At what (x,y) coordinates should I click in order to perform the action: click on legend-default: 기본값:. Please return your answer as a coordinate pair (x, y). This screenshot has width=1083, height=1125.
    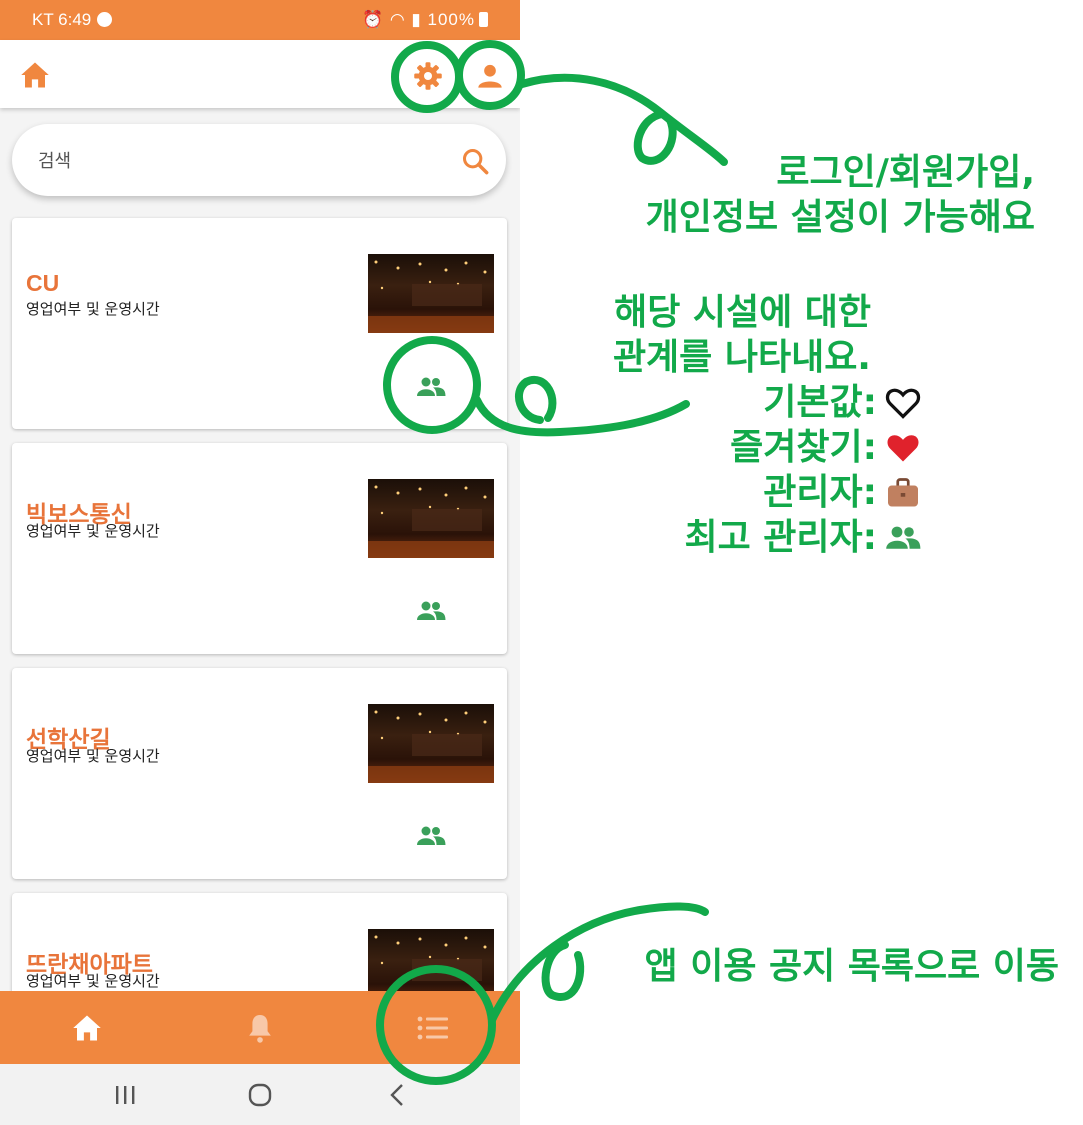
    Looking at the image, I should click on (802, 402).